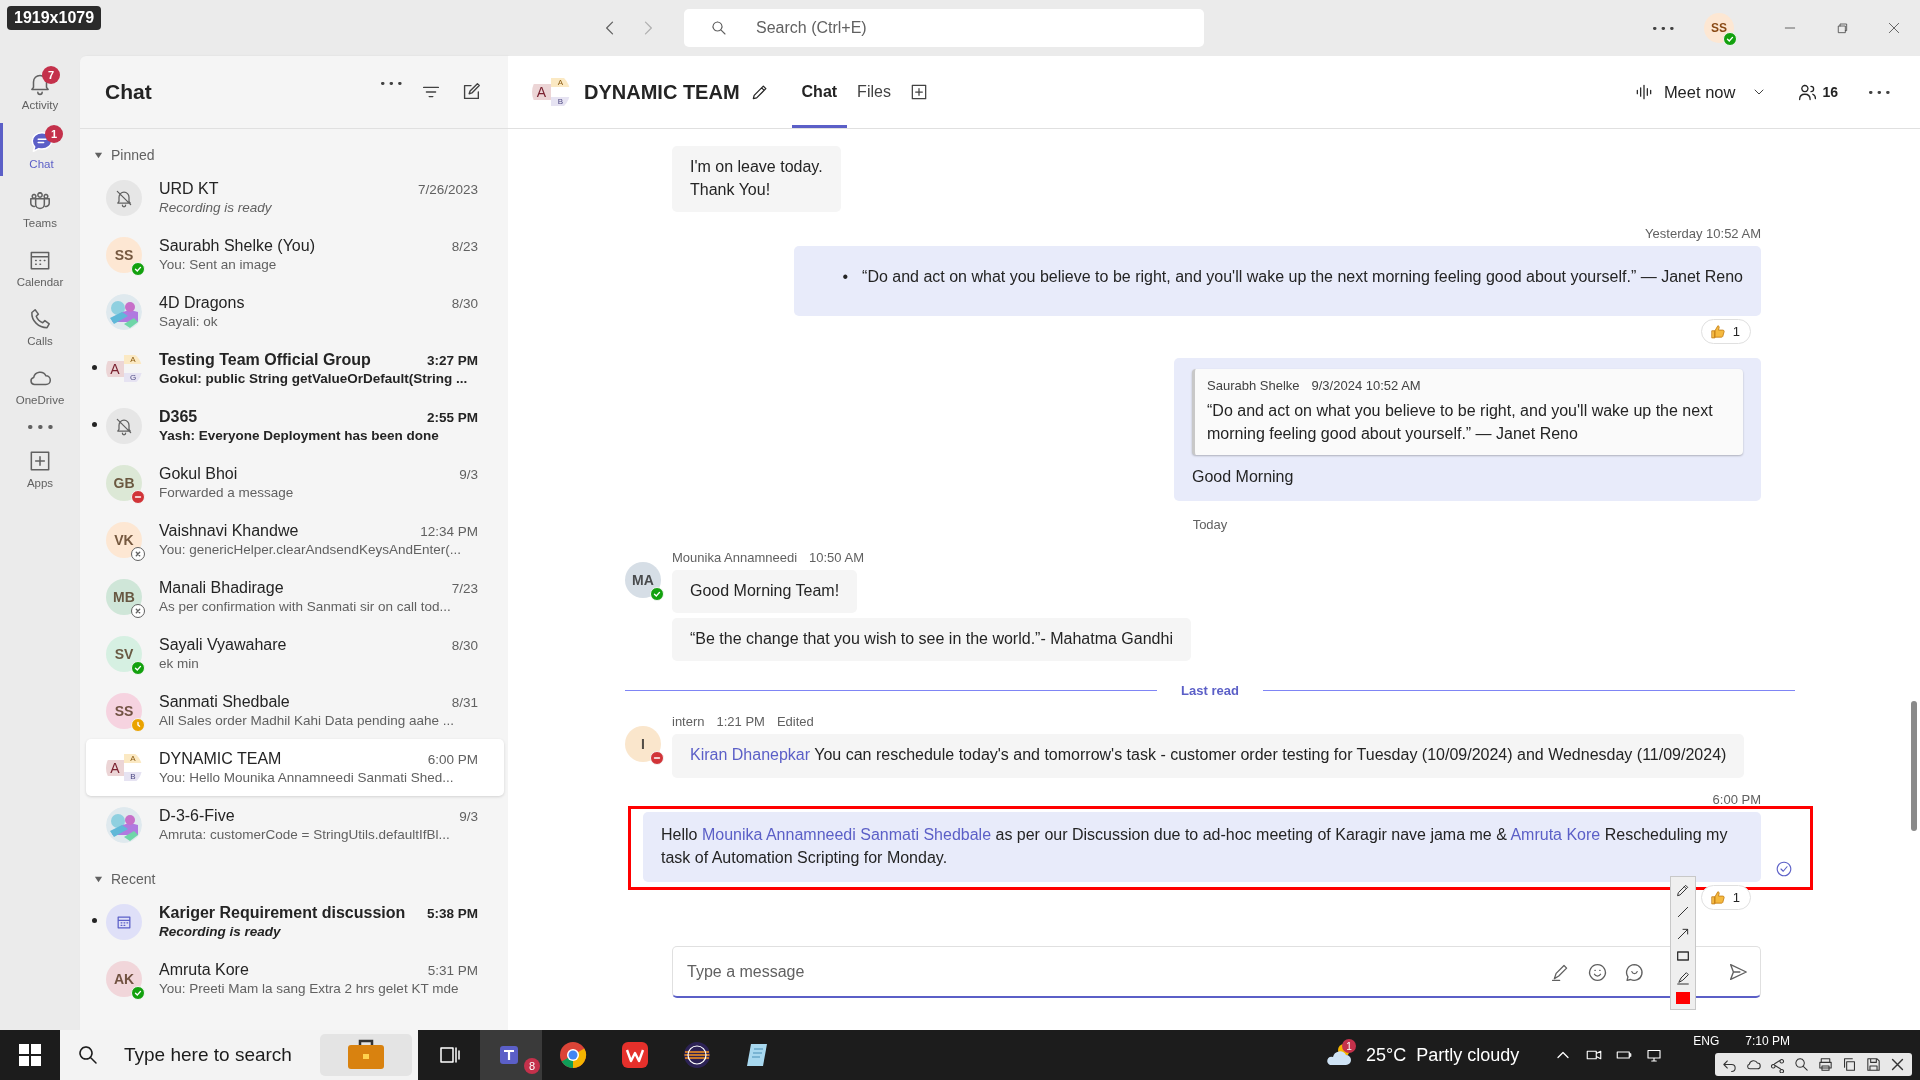 The image size is (1920, 1080). Describe the element at coordinates (1683, 934) in the screenshot. I see `arrow-tool-icon` at that location.